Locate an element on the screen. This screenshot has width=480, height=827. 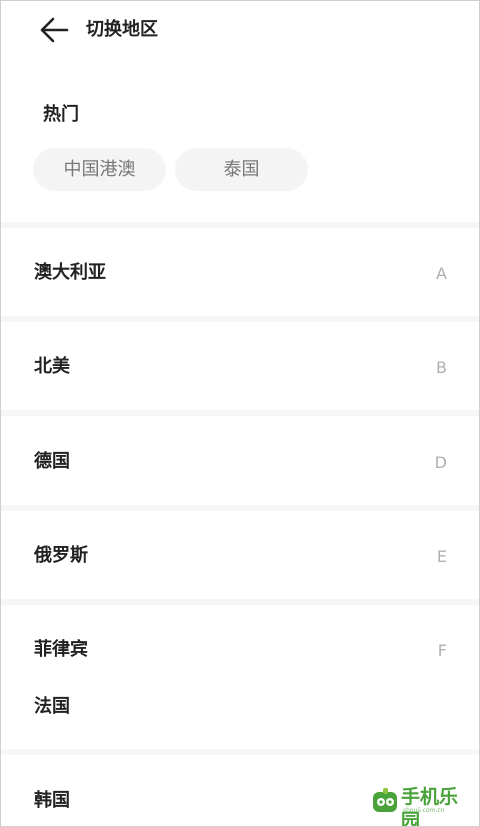
page-title: 切换地区 is located at coordinates (122, 29).